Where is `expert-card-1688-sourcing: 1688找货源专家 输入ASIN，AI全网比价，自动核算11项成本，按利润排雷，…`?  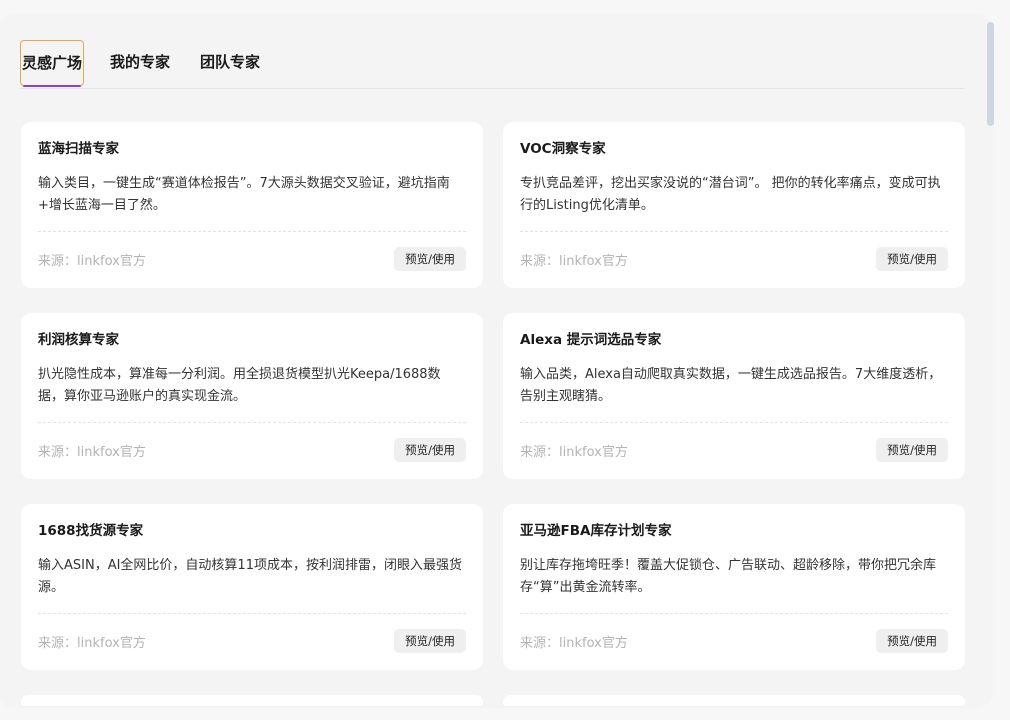
expert-card-1688-sourcing: 1688找货源专家 输入ASIN，AI全网比价，自动核算11项成本，按利润排雷，… is located at coordinates (252, 587).